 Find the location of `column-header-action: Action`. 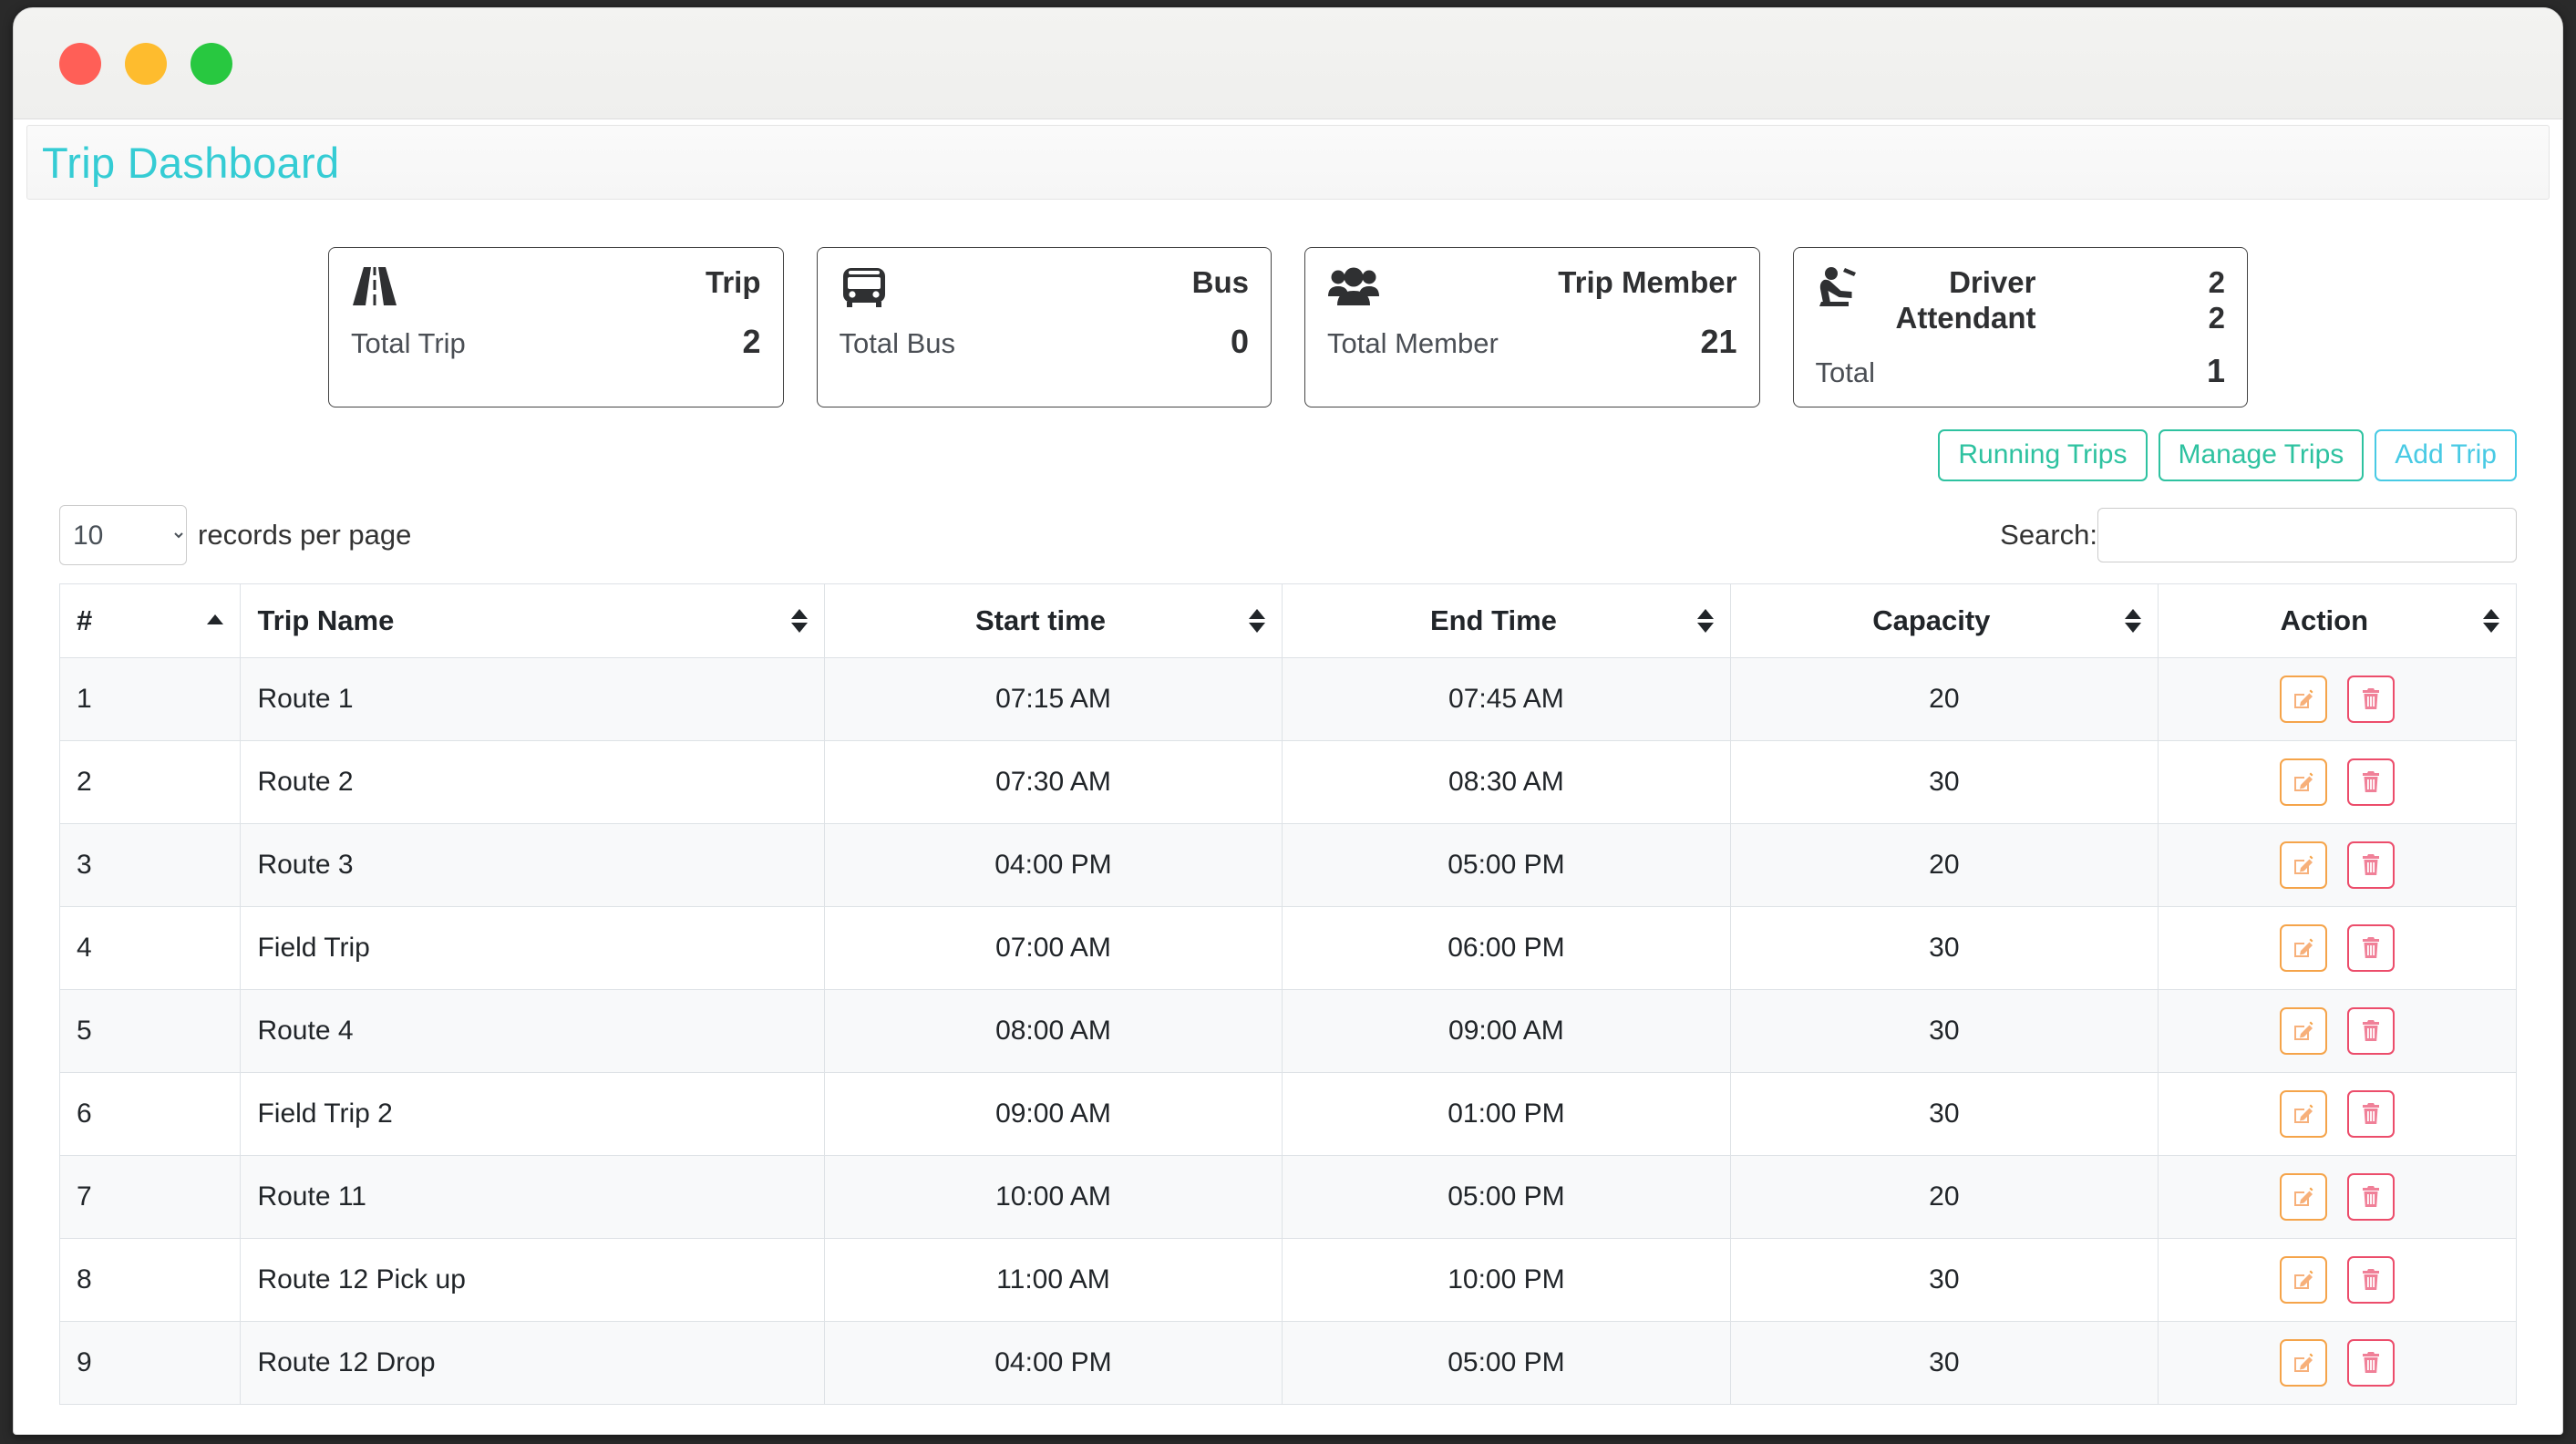

column-header-action: Action is located at coordinates (2337, 620).